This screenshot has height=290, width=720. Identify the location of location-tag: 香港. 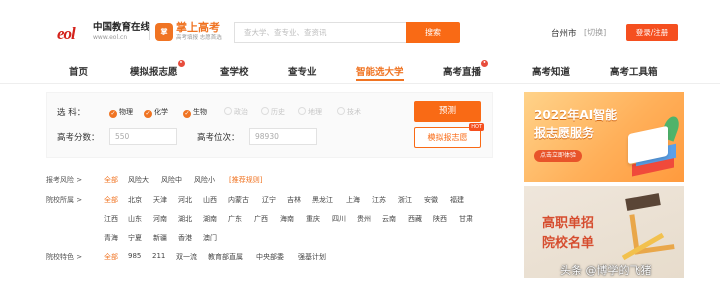
(185, 238).